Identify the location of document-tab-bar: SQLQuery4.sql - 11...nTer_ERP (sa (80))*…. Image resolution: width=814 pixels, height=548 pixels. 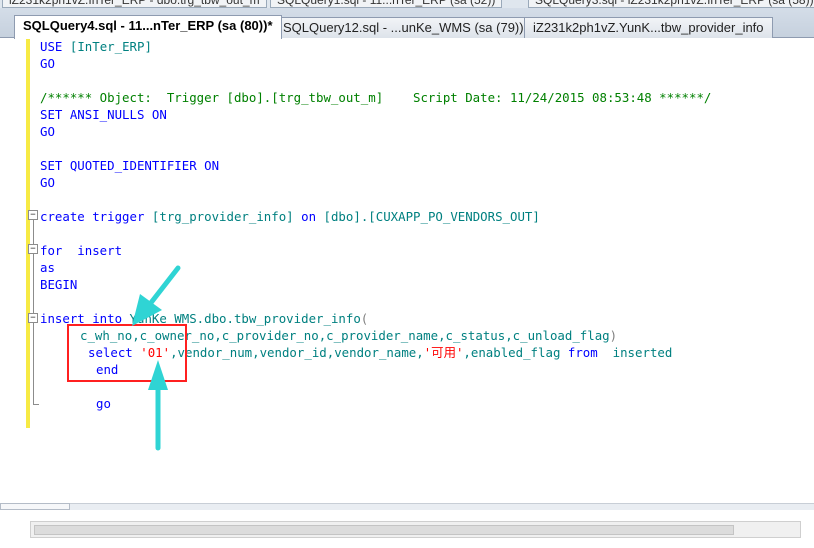
(407, 23).